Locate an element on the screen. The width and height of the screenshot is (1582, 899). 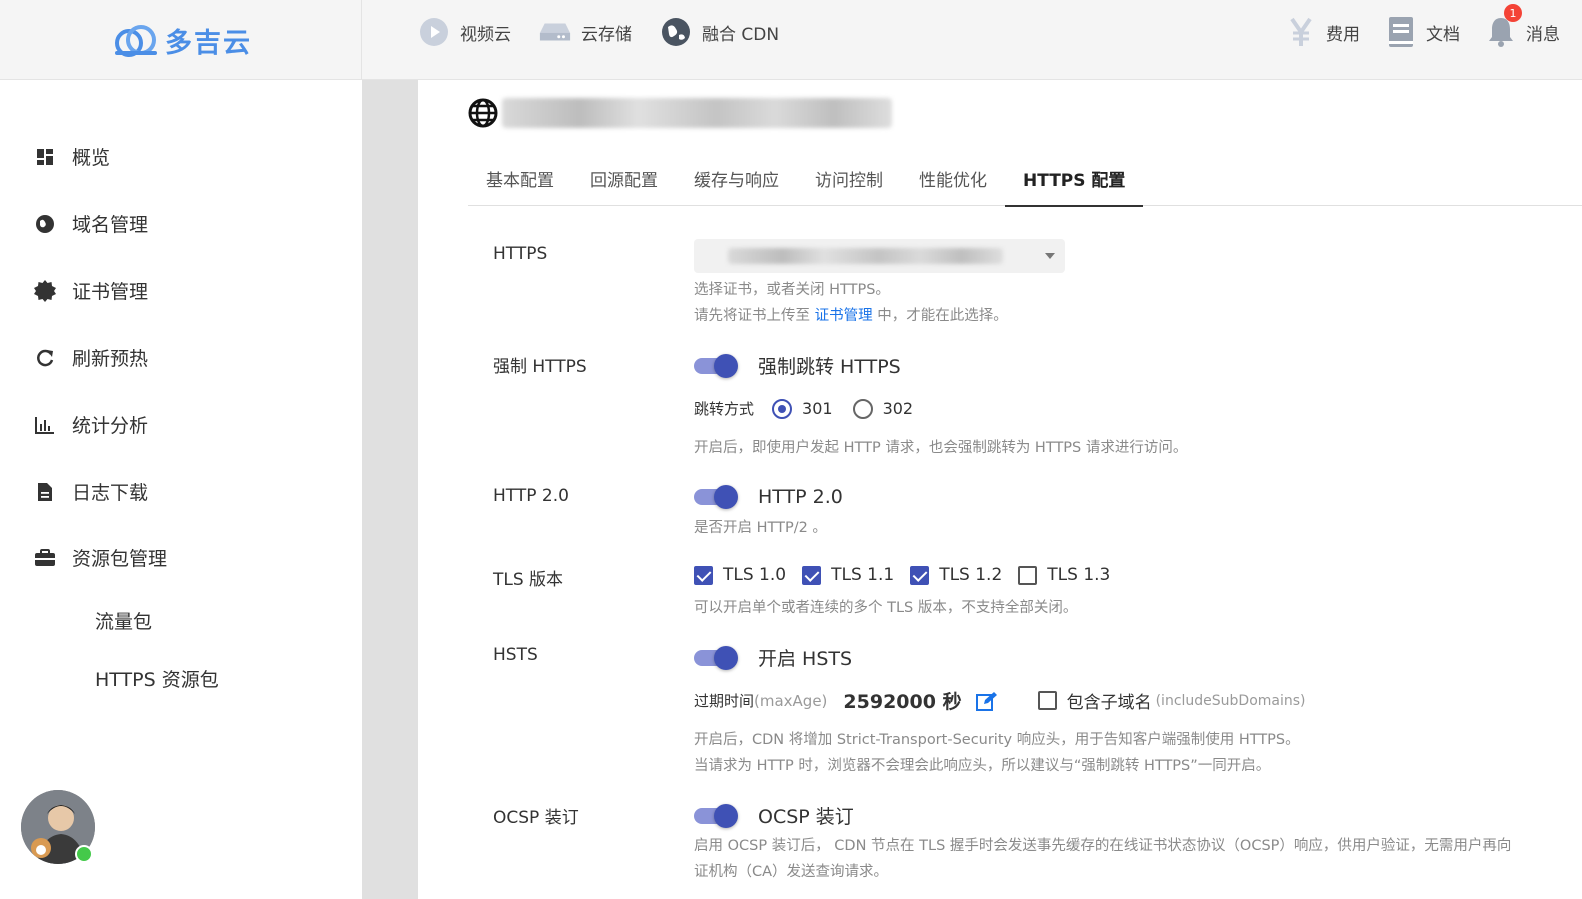
dashboard-icon is located at coordinates (45, 157).